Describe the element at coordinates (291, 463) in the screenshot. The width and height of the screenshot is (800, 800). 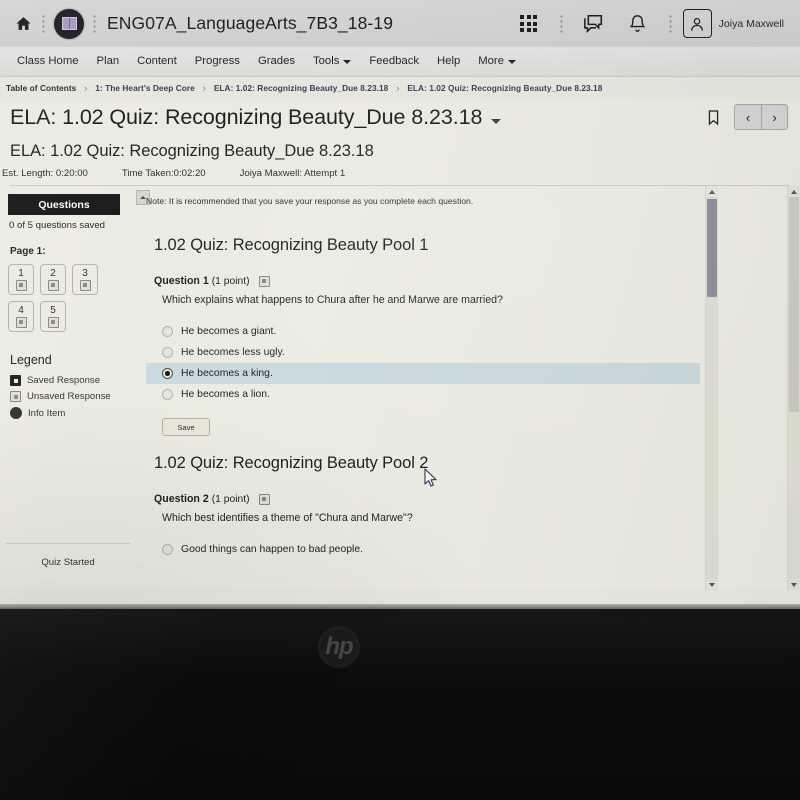
I see `pool-title-2: 1.02 Quiz: Recognizing Beauty Pool 2` at that location.